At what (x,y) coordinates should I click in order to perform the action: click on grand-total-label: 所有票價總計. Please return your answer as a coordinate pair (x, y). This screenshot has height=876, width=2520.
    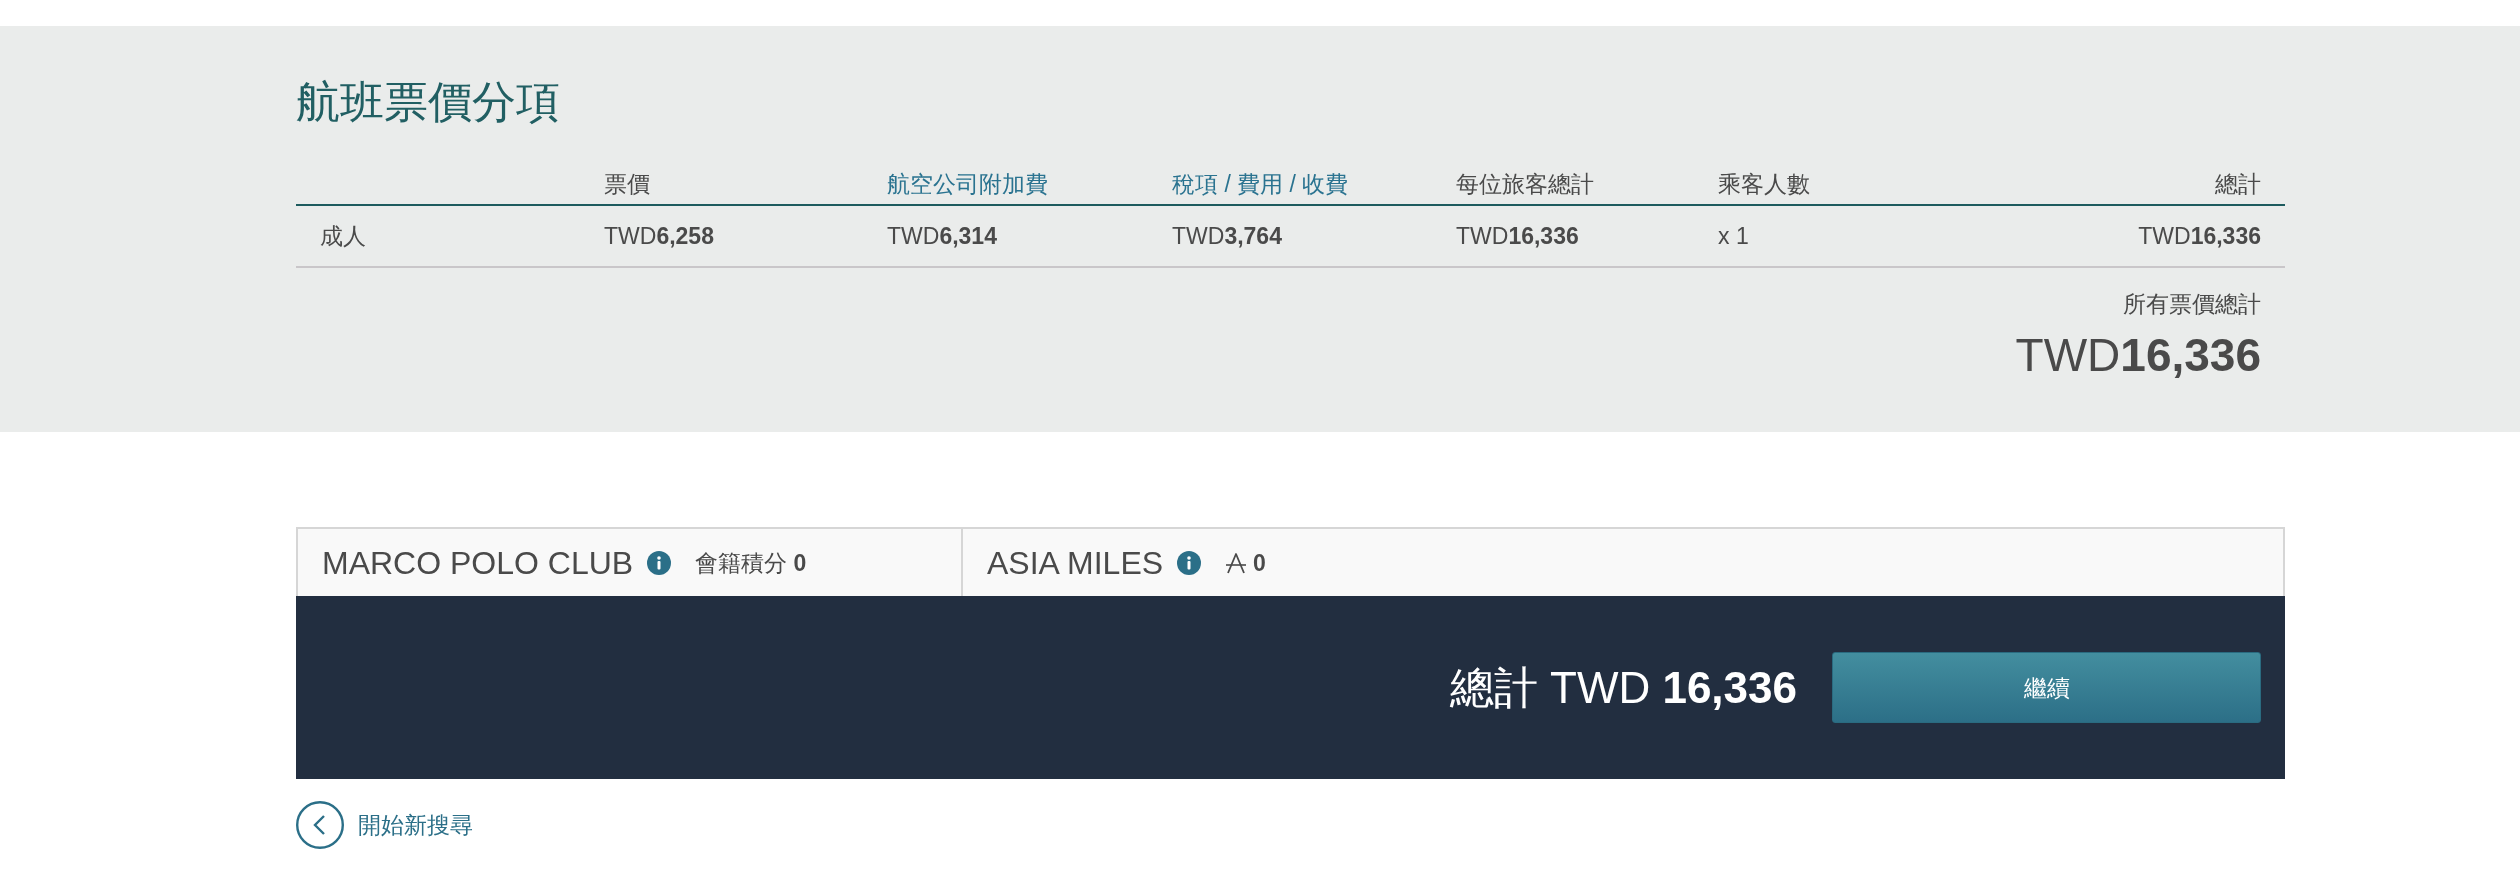
    Looking at the image, I should click on (2192, 304).